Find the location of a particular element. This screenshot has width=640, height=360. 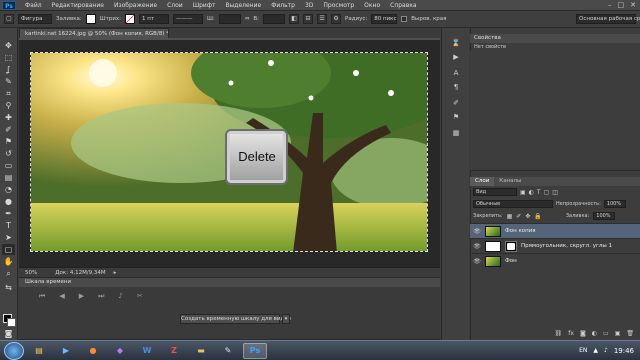

zoom-level: 50% is located at coordinates (31, 273).